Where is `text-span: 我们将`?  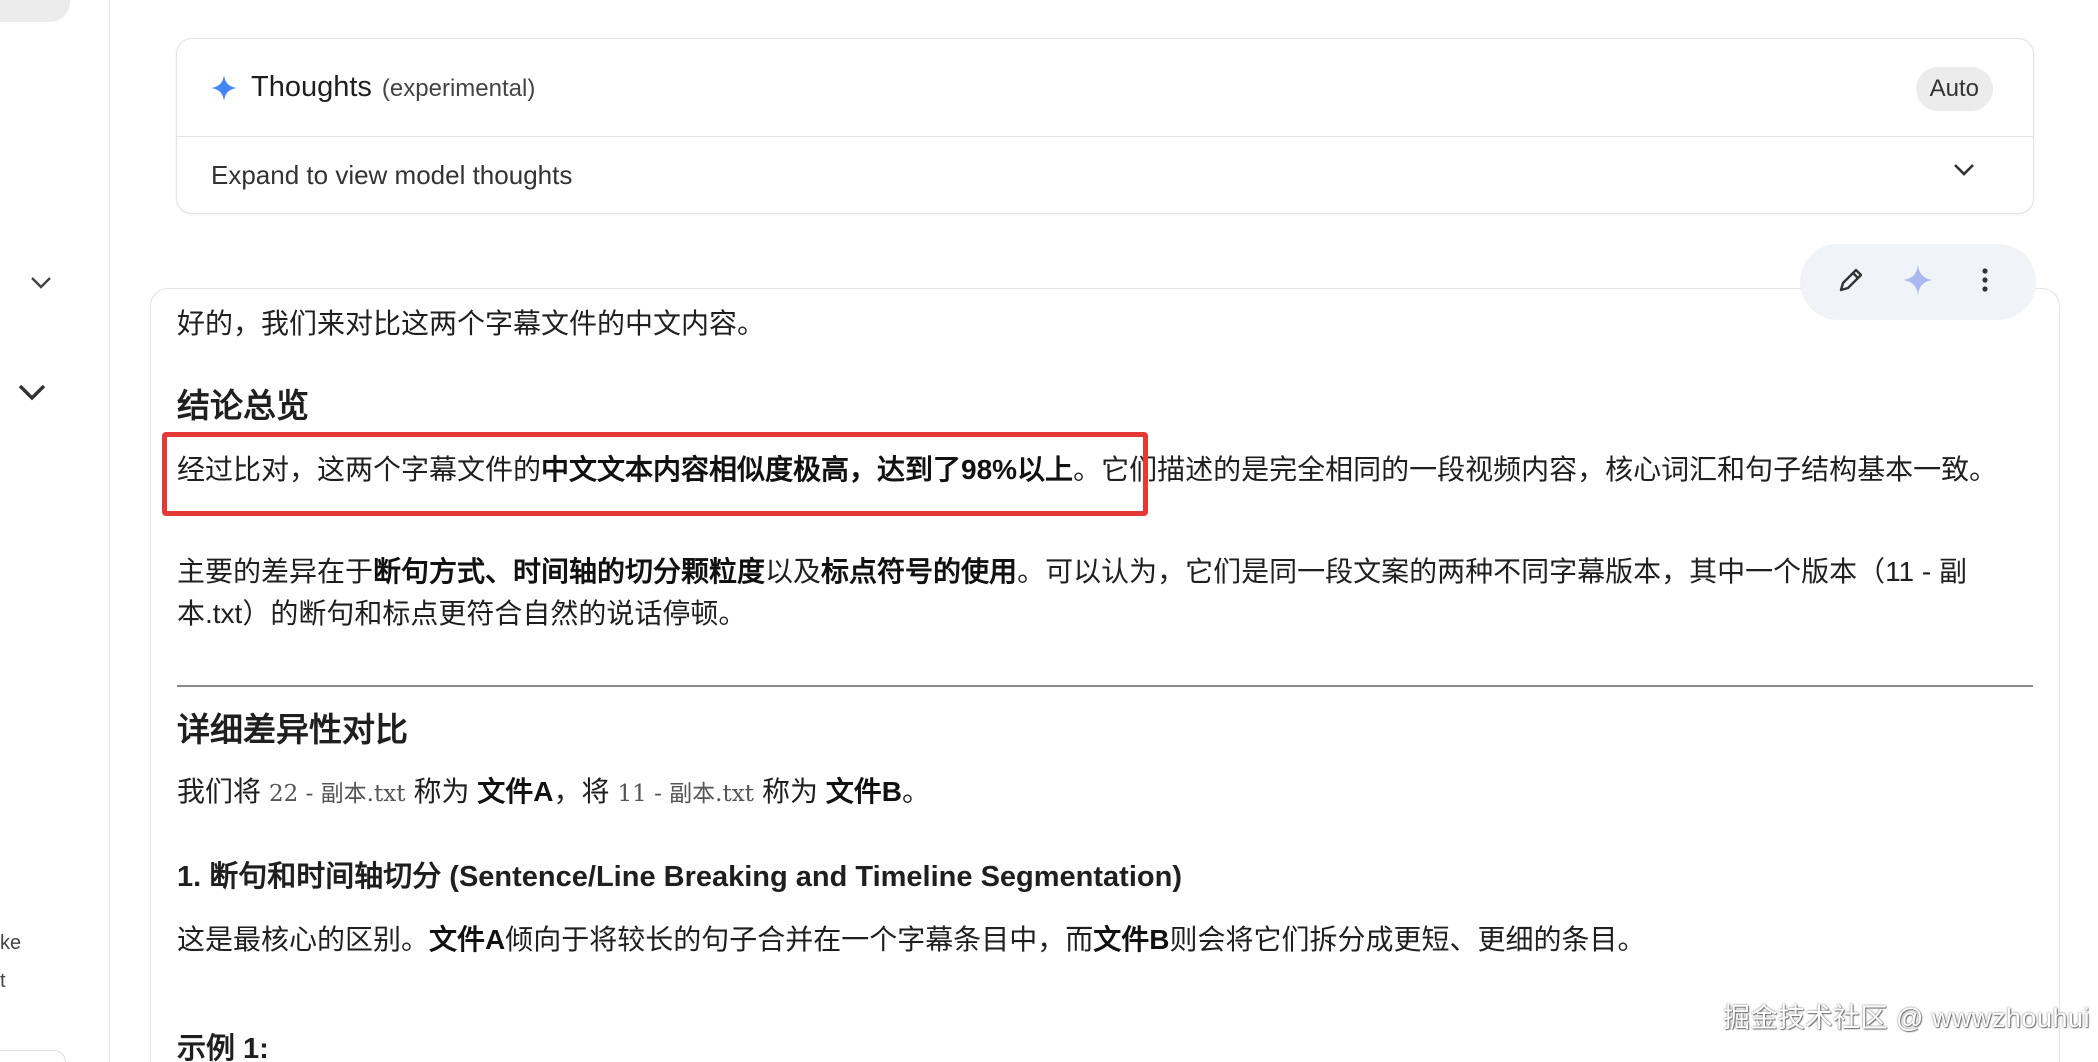 text-span: 我们将 is located at coordinates (219, 791).